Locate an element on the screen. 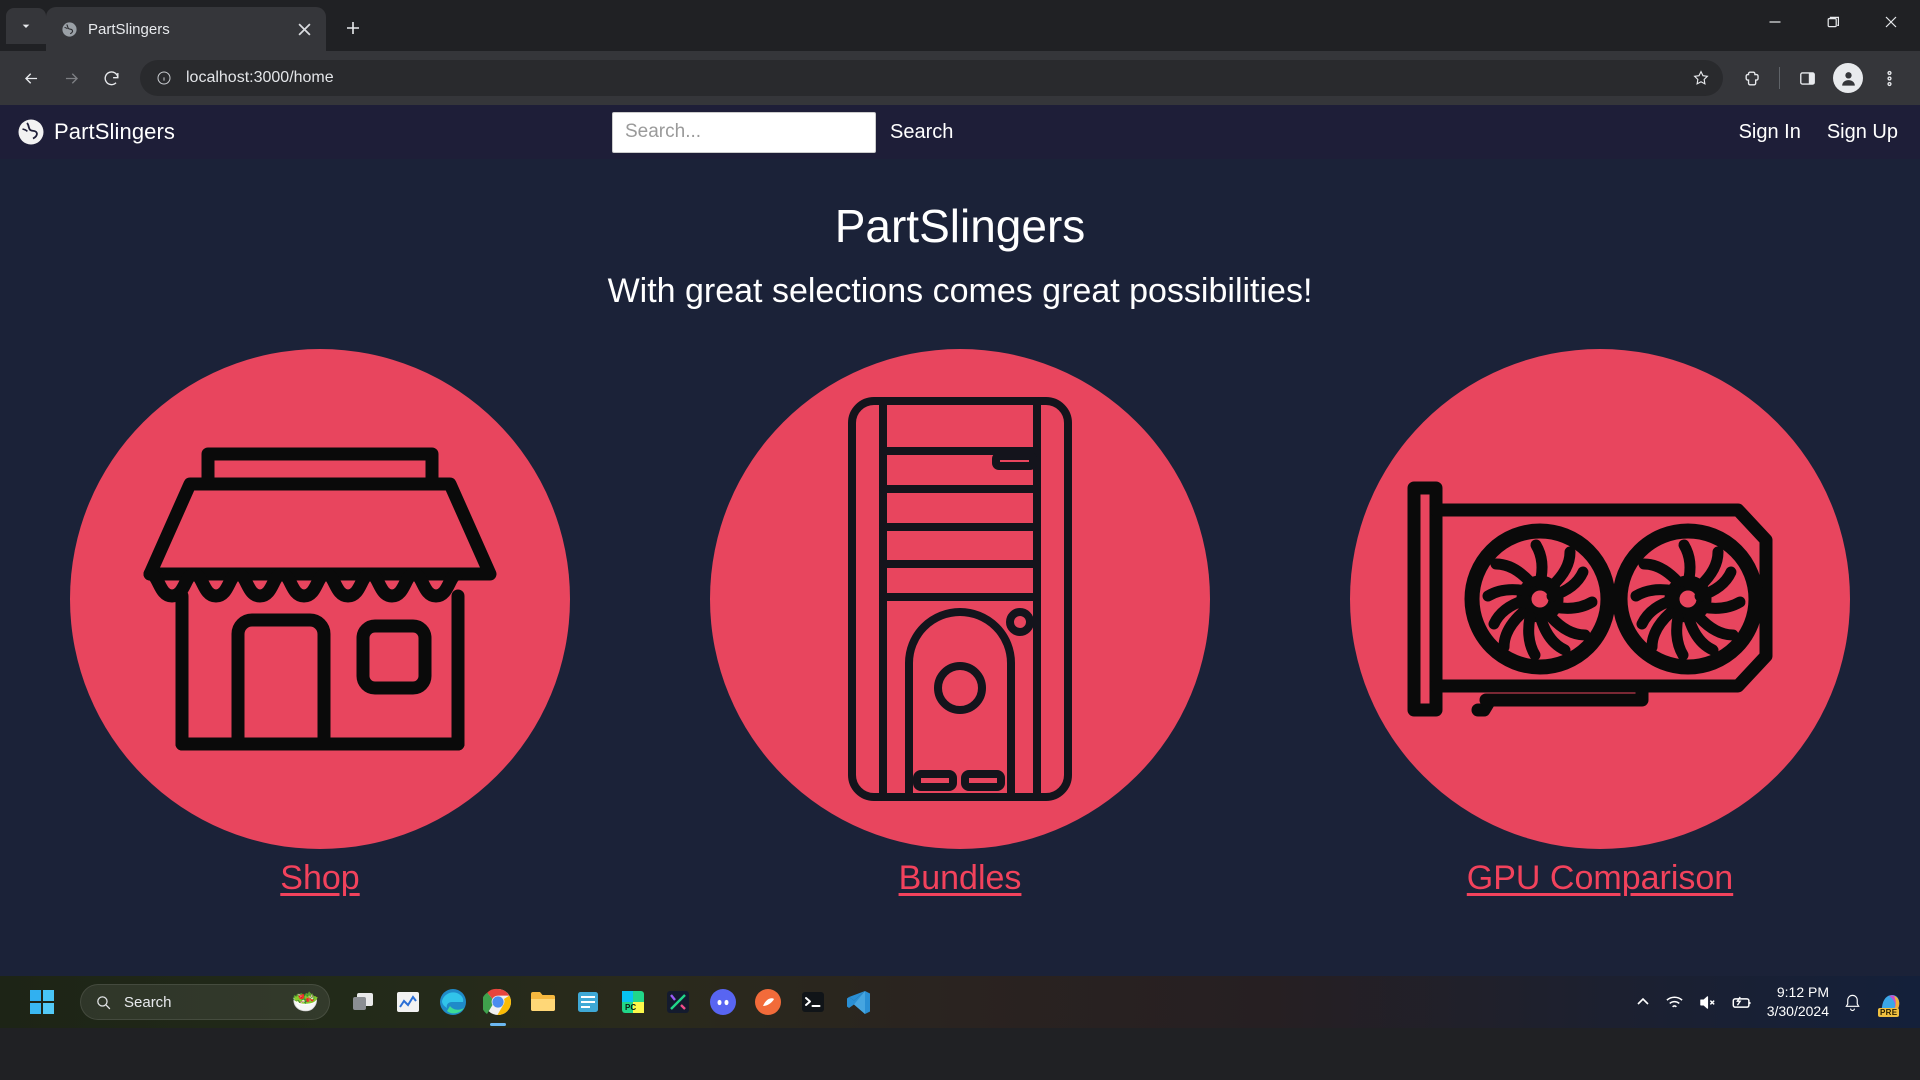  edge-browser-button is located at coordinates (453, 1002).